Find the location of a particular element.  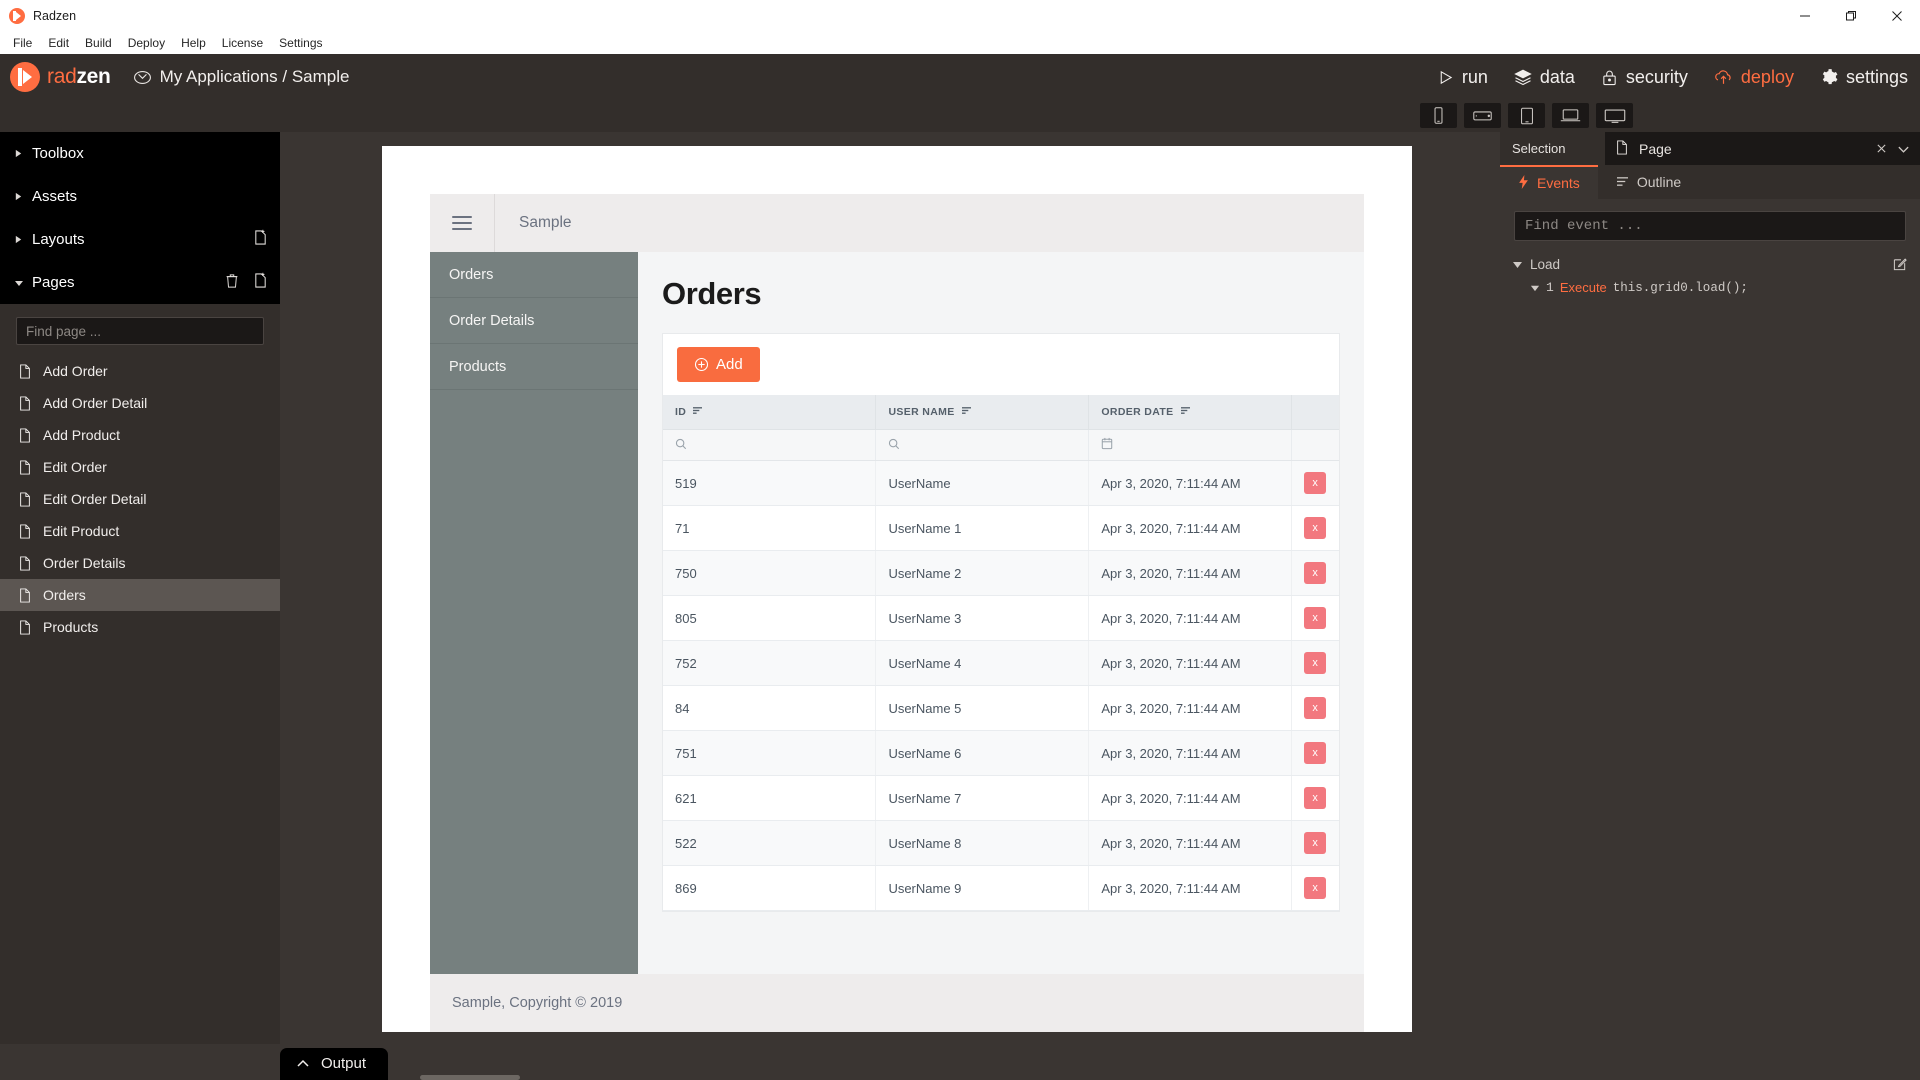

edit-icon is located at coordinates (1900, 264).